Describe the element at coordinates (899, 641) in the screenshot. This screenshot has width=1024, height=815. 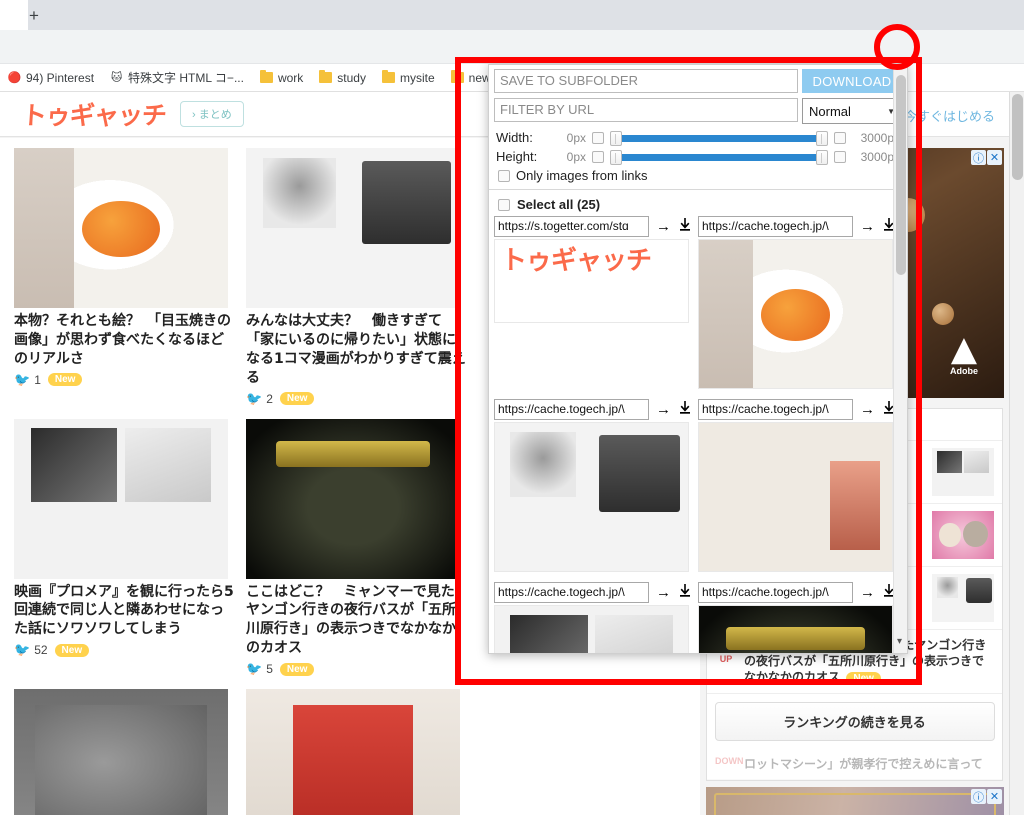
I see `scroll-down-icon: ▾` at that location.